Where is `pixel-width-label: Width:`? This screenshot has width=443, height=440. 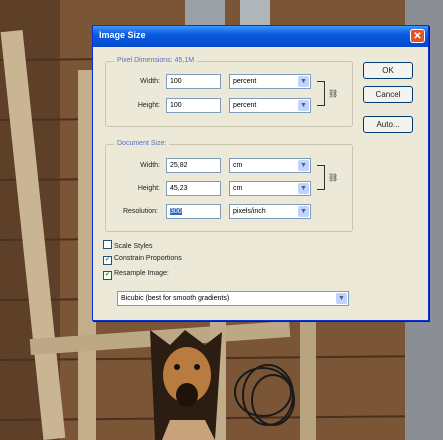 pixel-width-label: Width: is located at coordinates (150, 81).